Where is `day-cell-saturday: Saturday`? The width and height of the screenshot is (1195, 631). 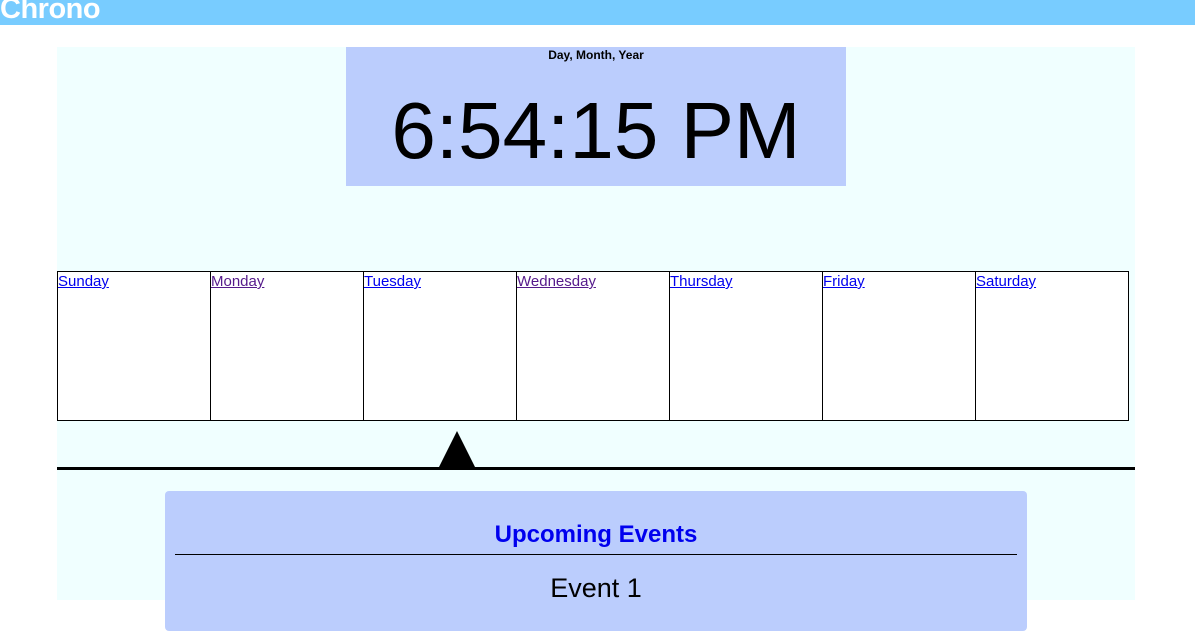 day-cell-saturday: Saturday is located at coordinates (1052, 346).